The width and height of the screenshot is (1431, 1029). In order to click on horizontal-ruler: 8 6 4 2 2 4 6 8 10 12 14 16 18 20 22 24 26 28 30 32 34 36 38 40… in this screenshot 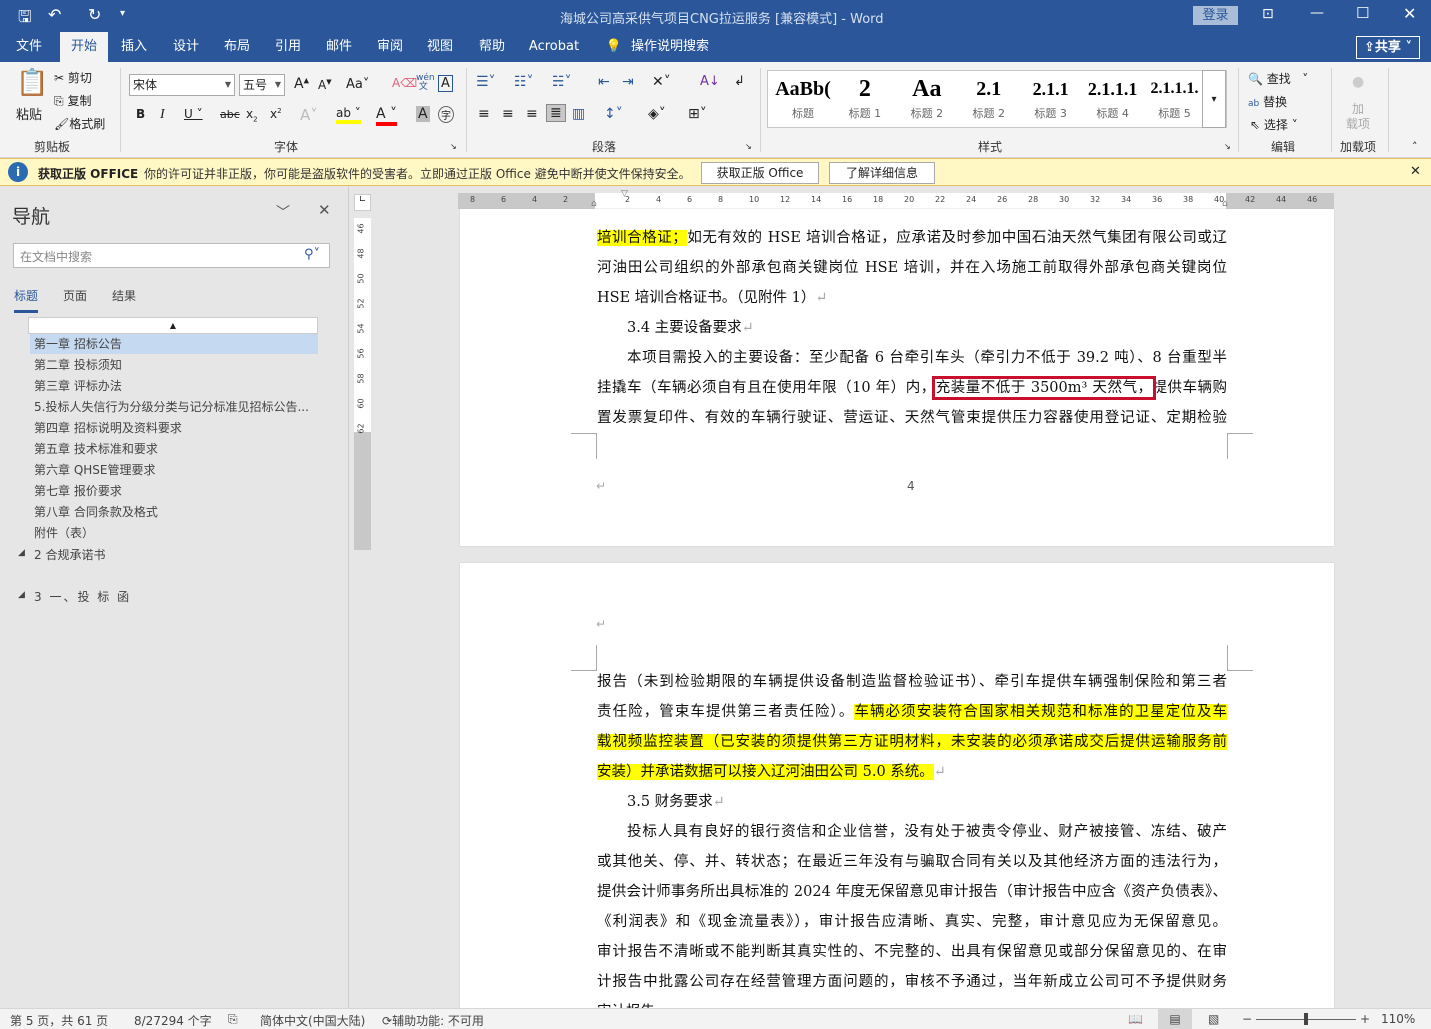, I will do `click(896, 199)`.